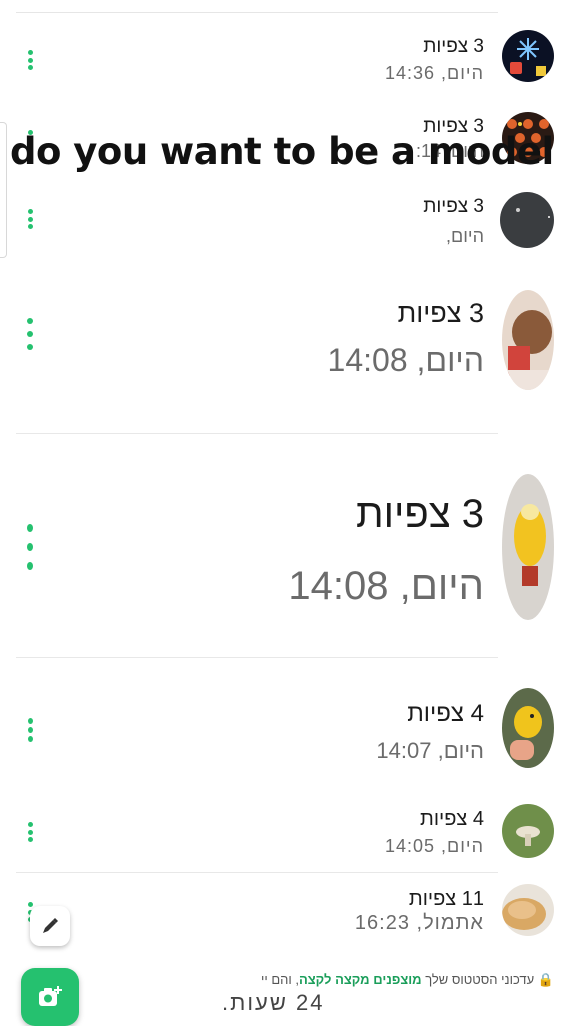  Describe the element at coordinates (446, 899) in the screenshot. I see `views-count: 11 צפיות` at that location.